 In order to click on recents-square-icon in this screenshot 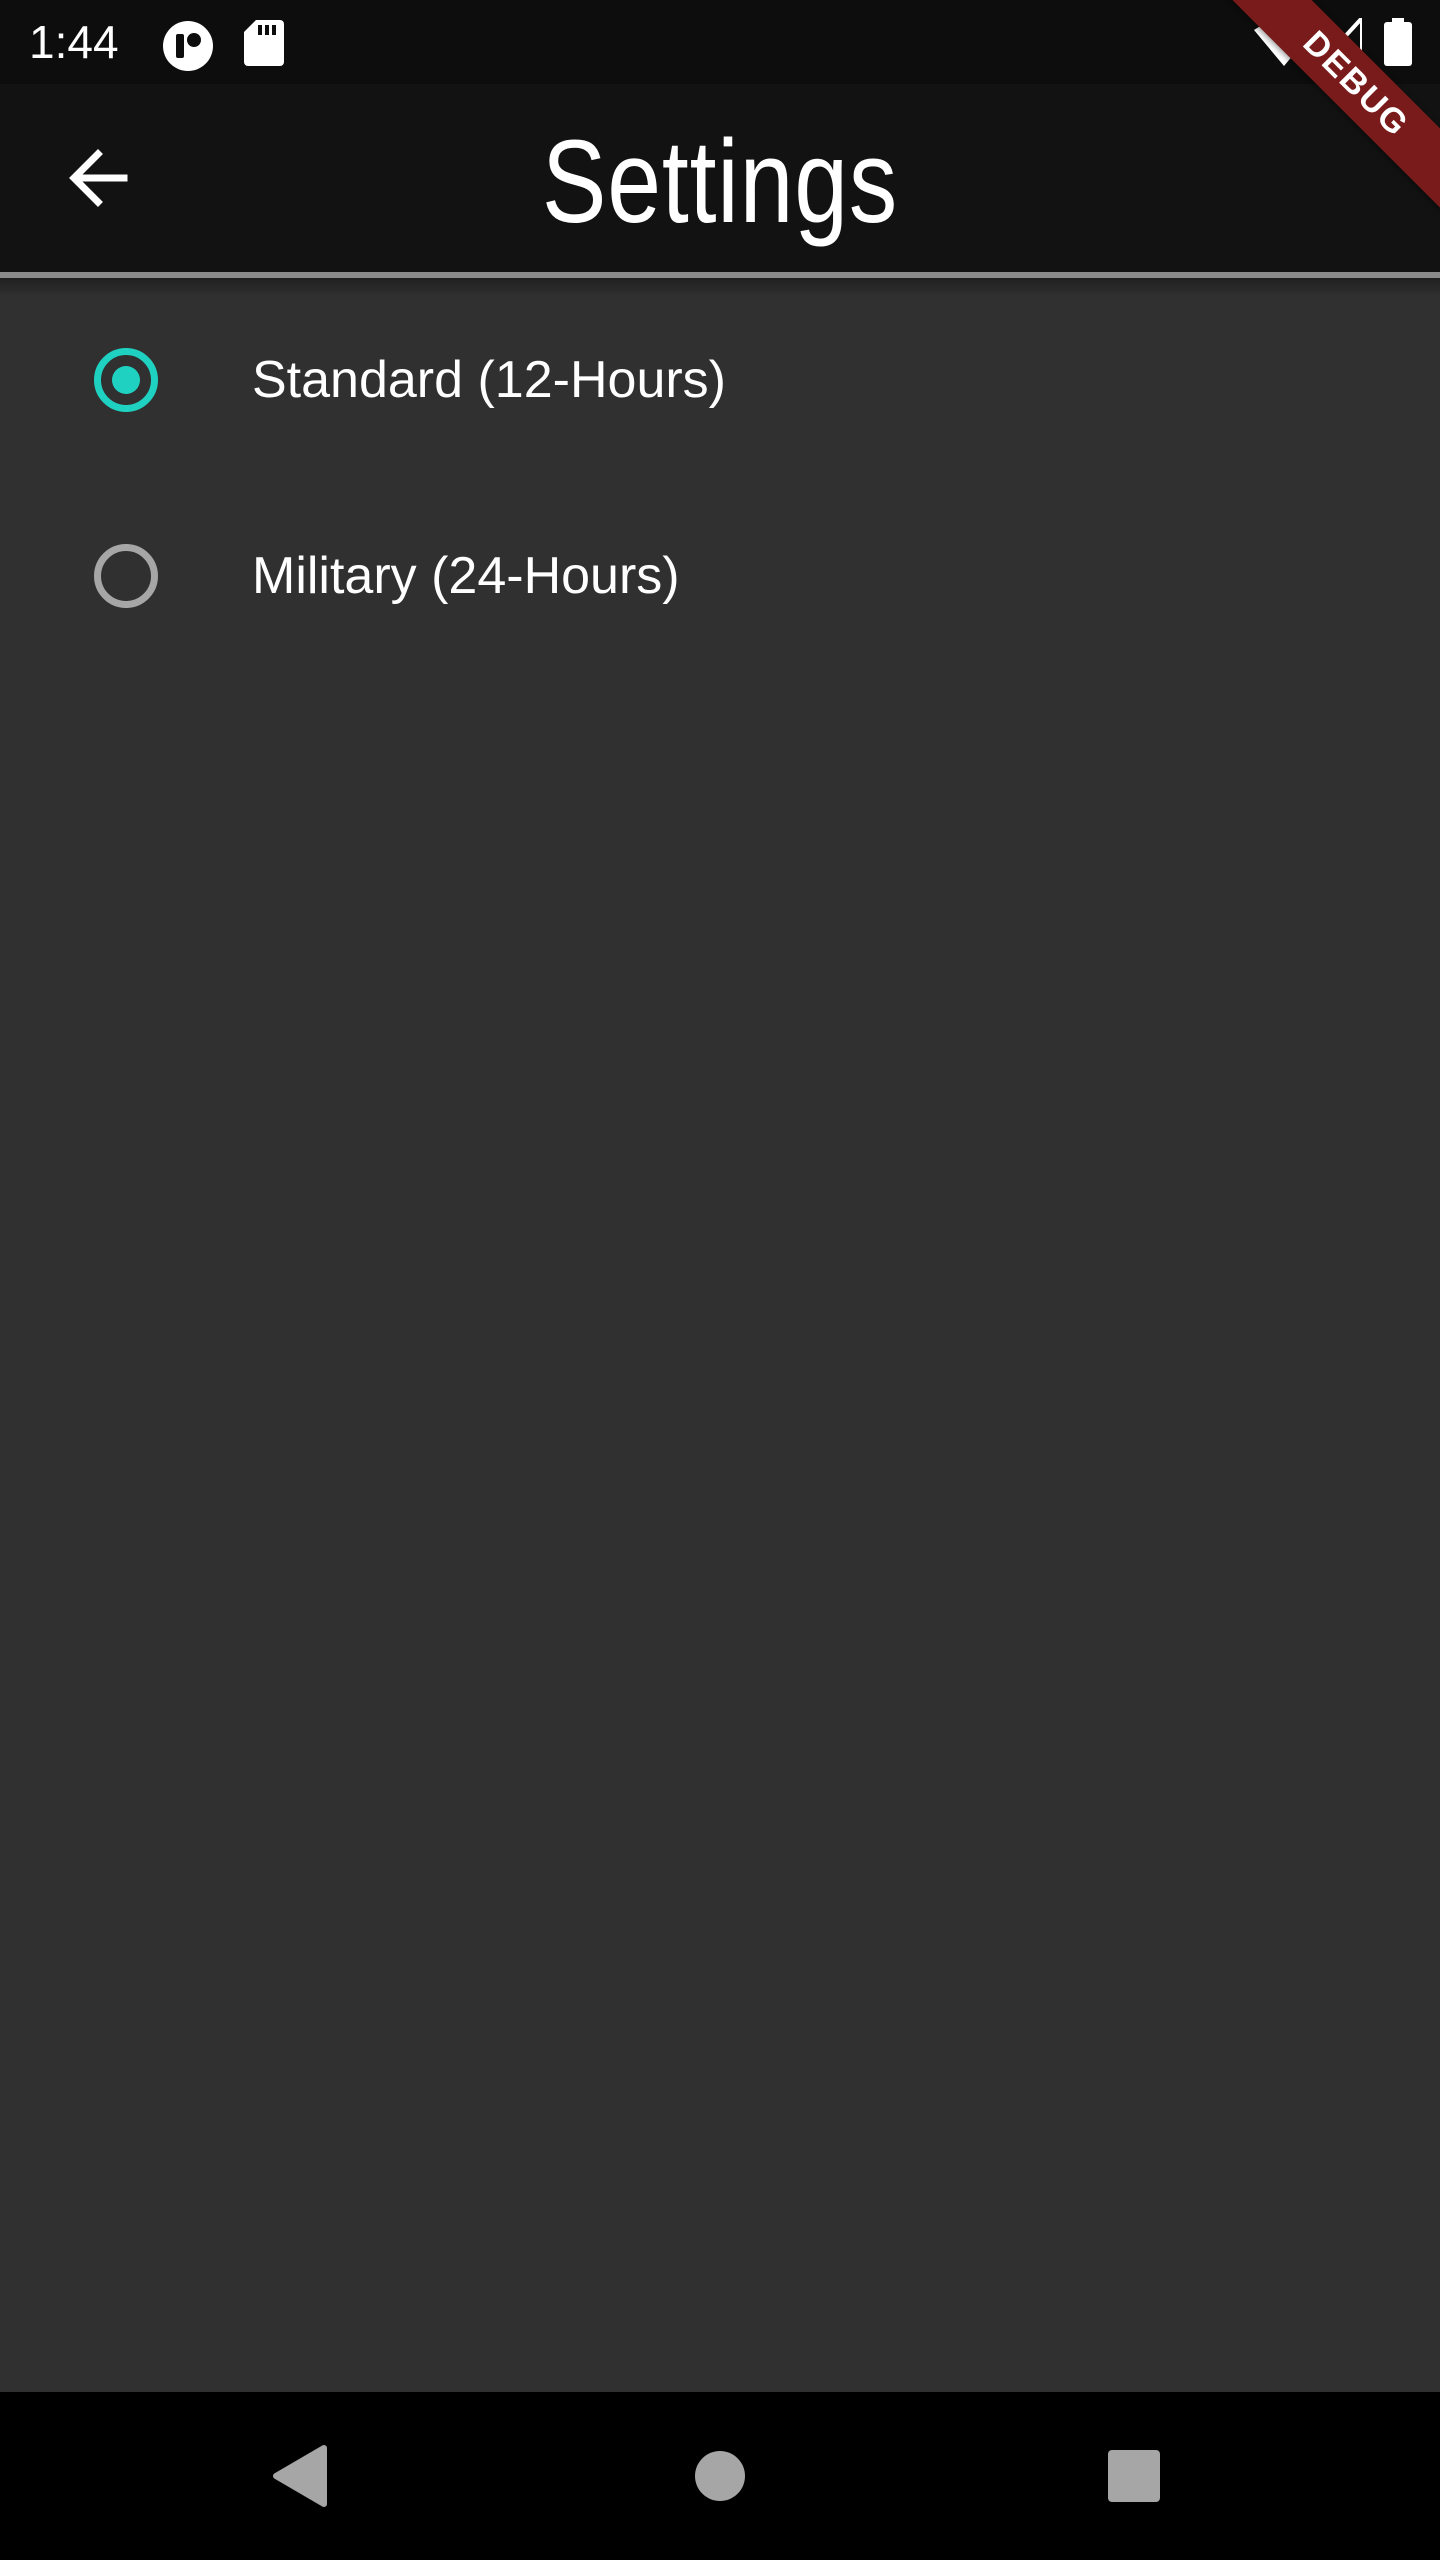, I will do `click(1134, 2476)`.